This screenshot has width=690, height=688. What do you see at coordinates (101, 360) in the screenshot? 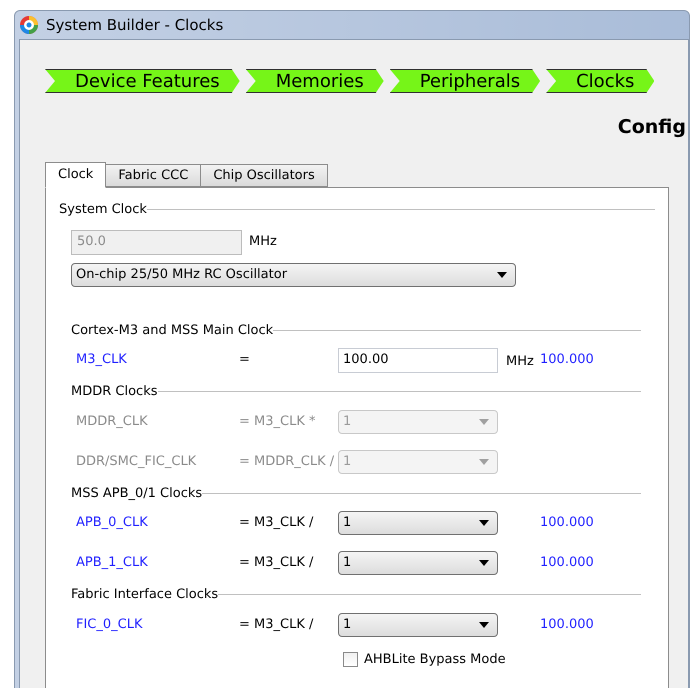
I see `clock-name: M3_CLK` at bounding box center [101, 360].